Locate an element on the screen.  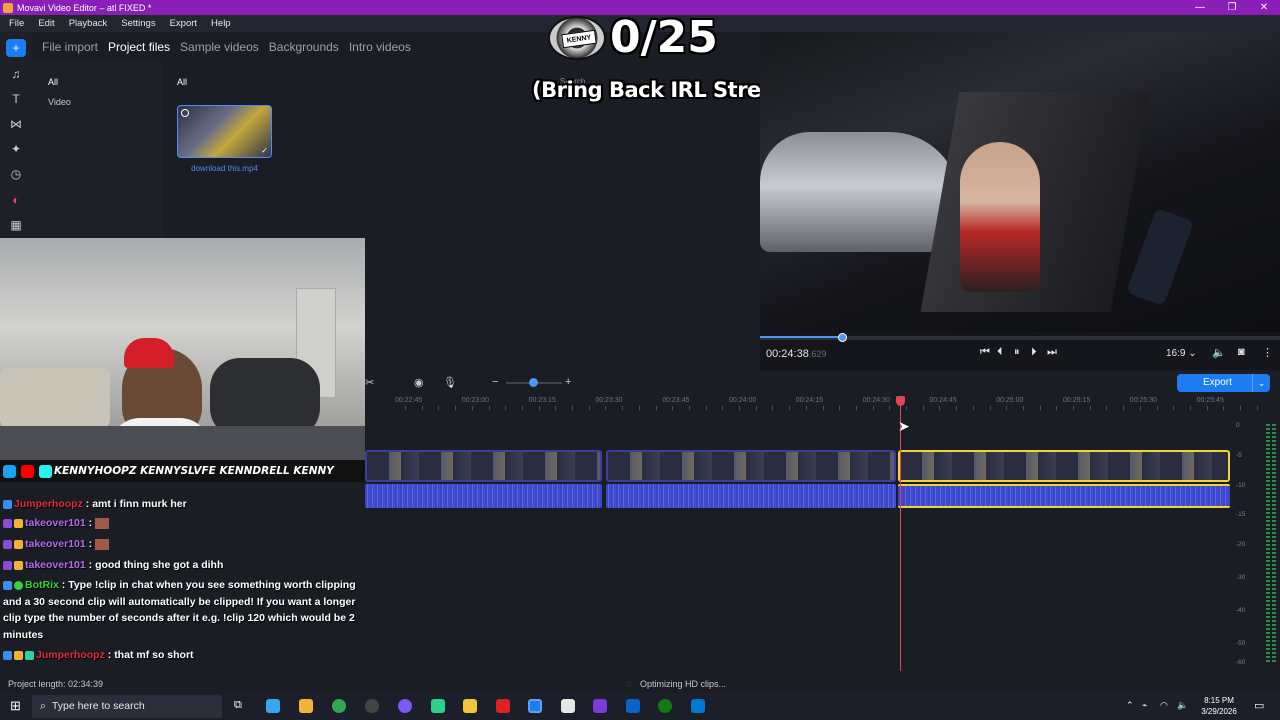
export-button: Export ⌄ is located at coordinates (1223, 383).